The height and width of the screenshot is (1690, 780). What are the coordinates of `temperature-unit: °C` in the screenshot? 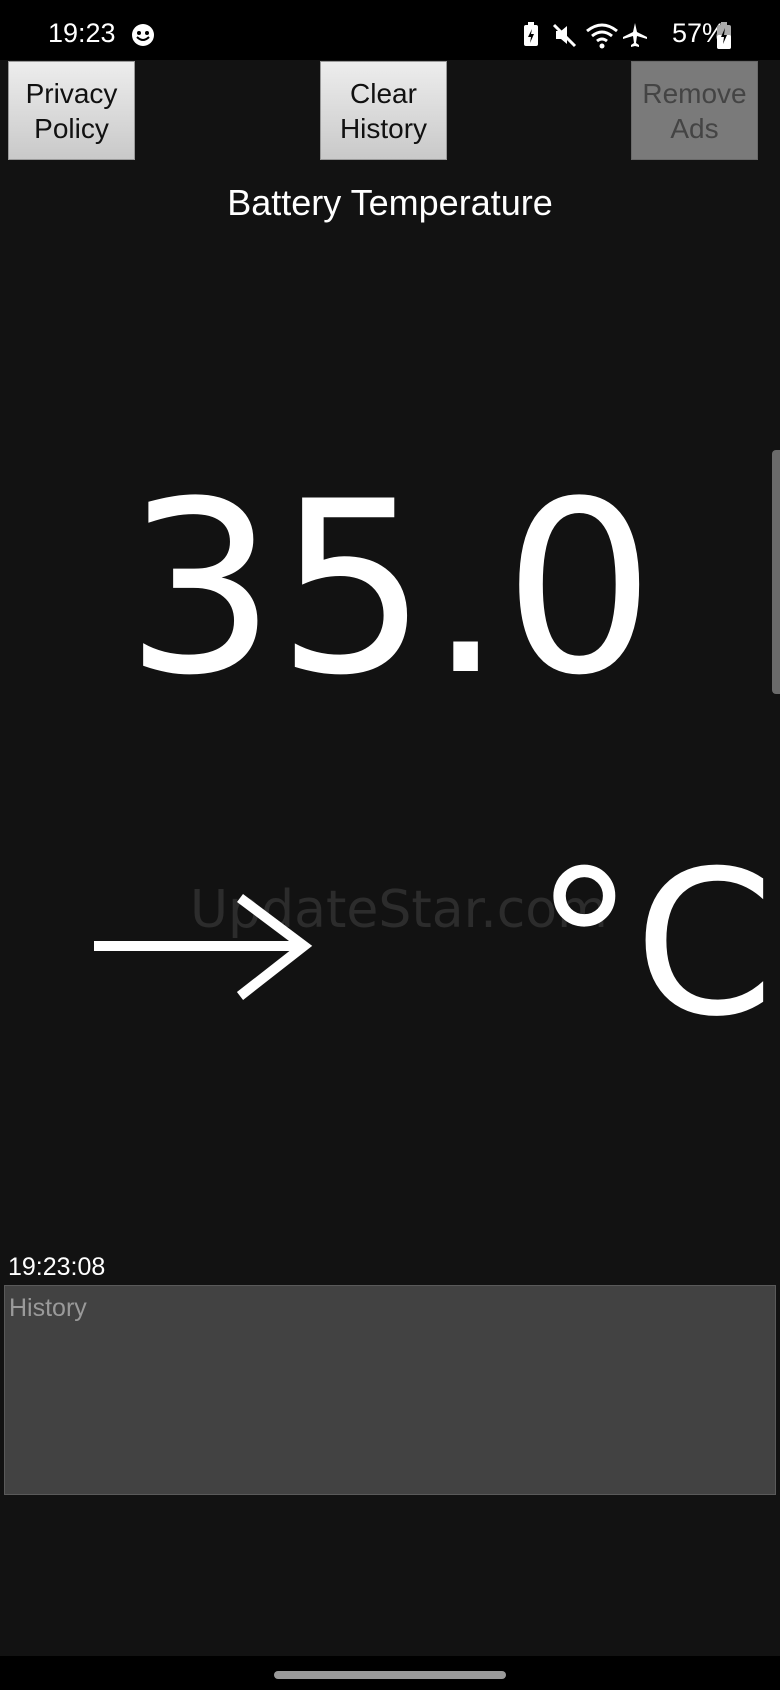 It's located at (654, 944).